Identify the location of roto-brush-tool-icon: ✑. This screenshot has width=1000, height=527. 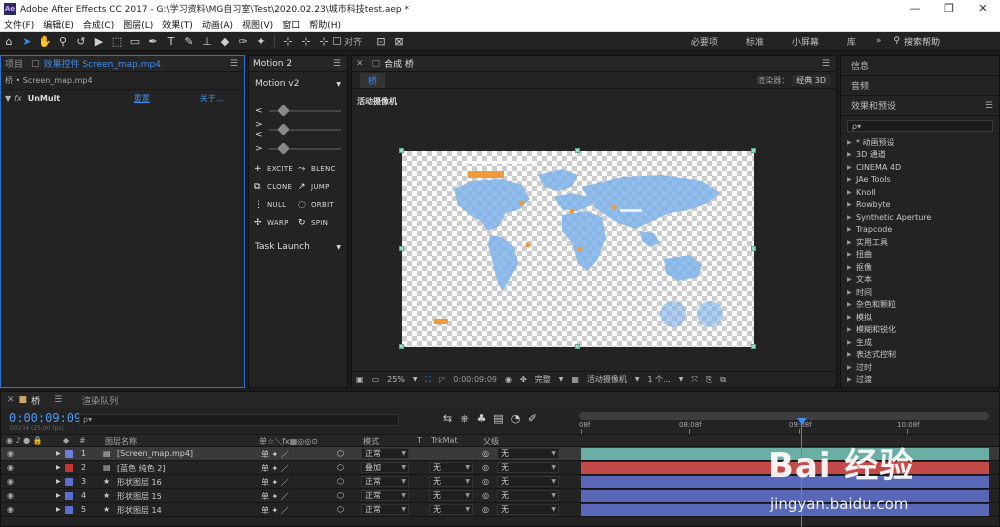
(243, 41).